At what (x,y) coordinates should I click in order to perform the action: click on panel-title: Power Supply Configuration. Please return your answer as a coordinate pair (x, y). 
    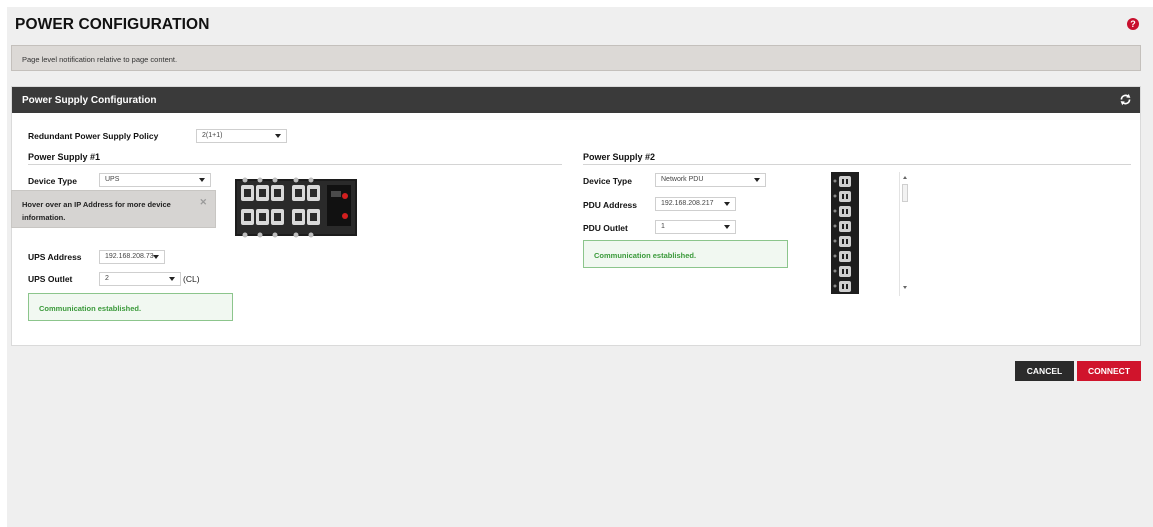
    Looking at the image, I should click on (89, 100).